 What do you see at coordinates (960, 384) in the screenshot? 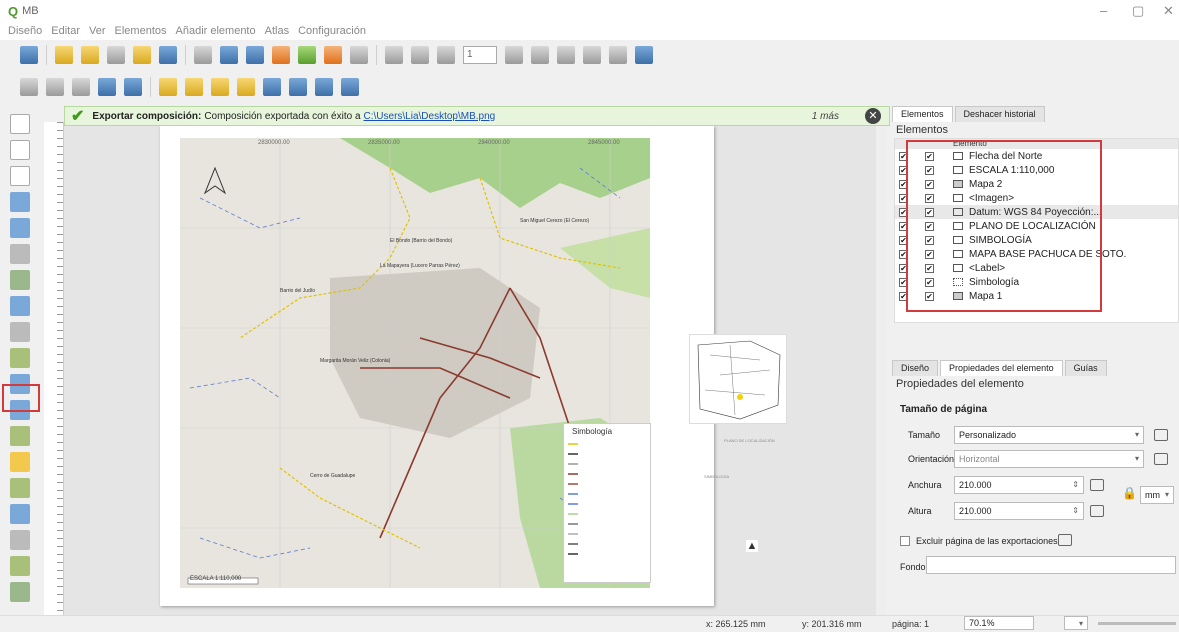
I see `properties-title: Propiedades del elemento` at bounding box center [960, 384].